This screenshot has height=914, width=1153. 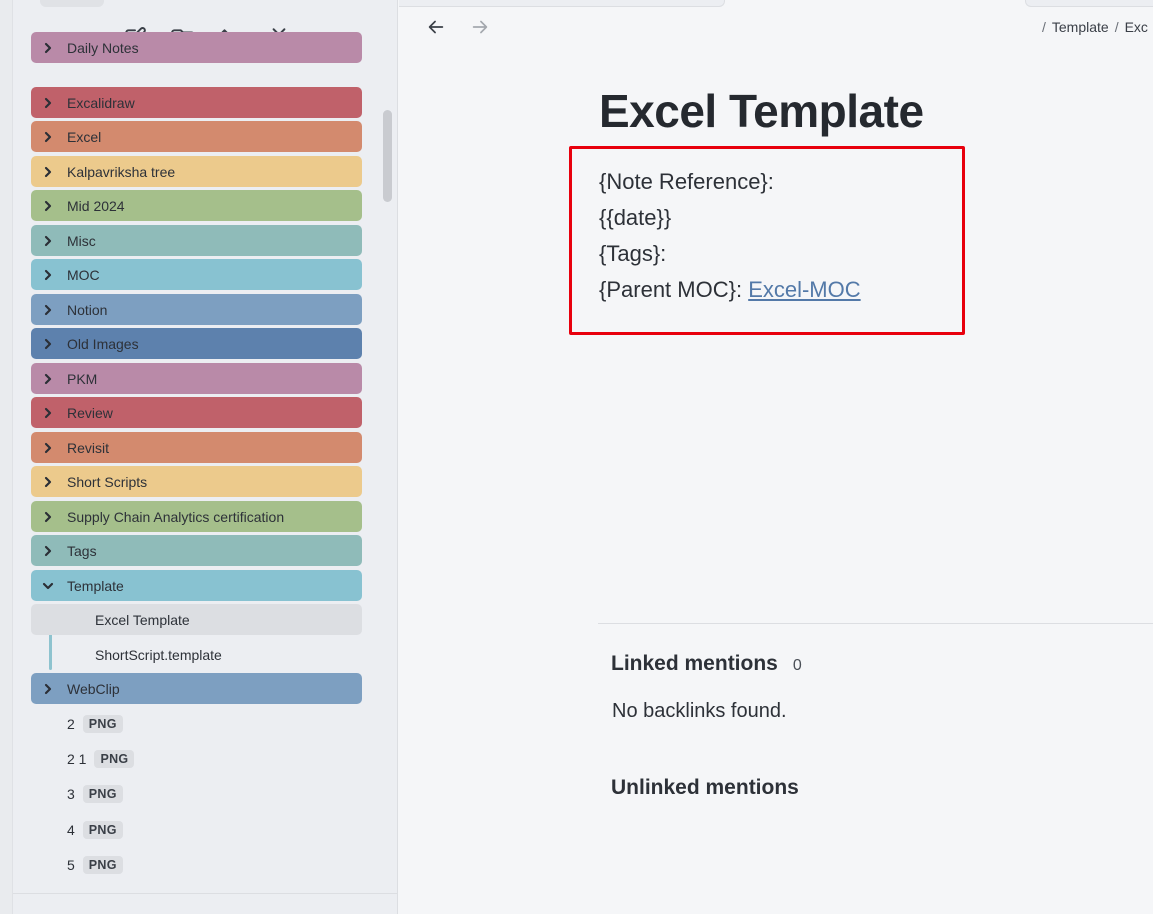 What do you see at coordinates (196, 309) in the screenshot?
I see `folder-notion: Notion` at bounding box center [196, 309].